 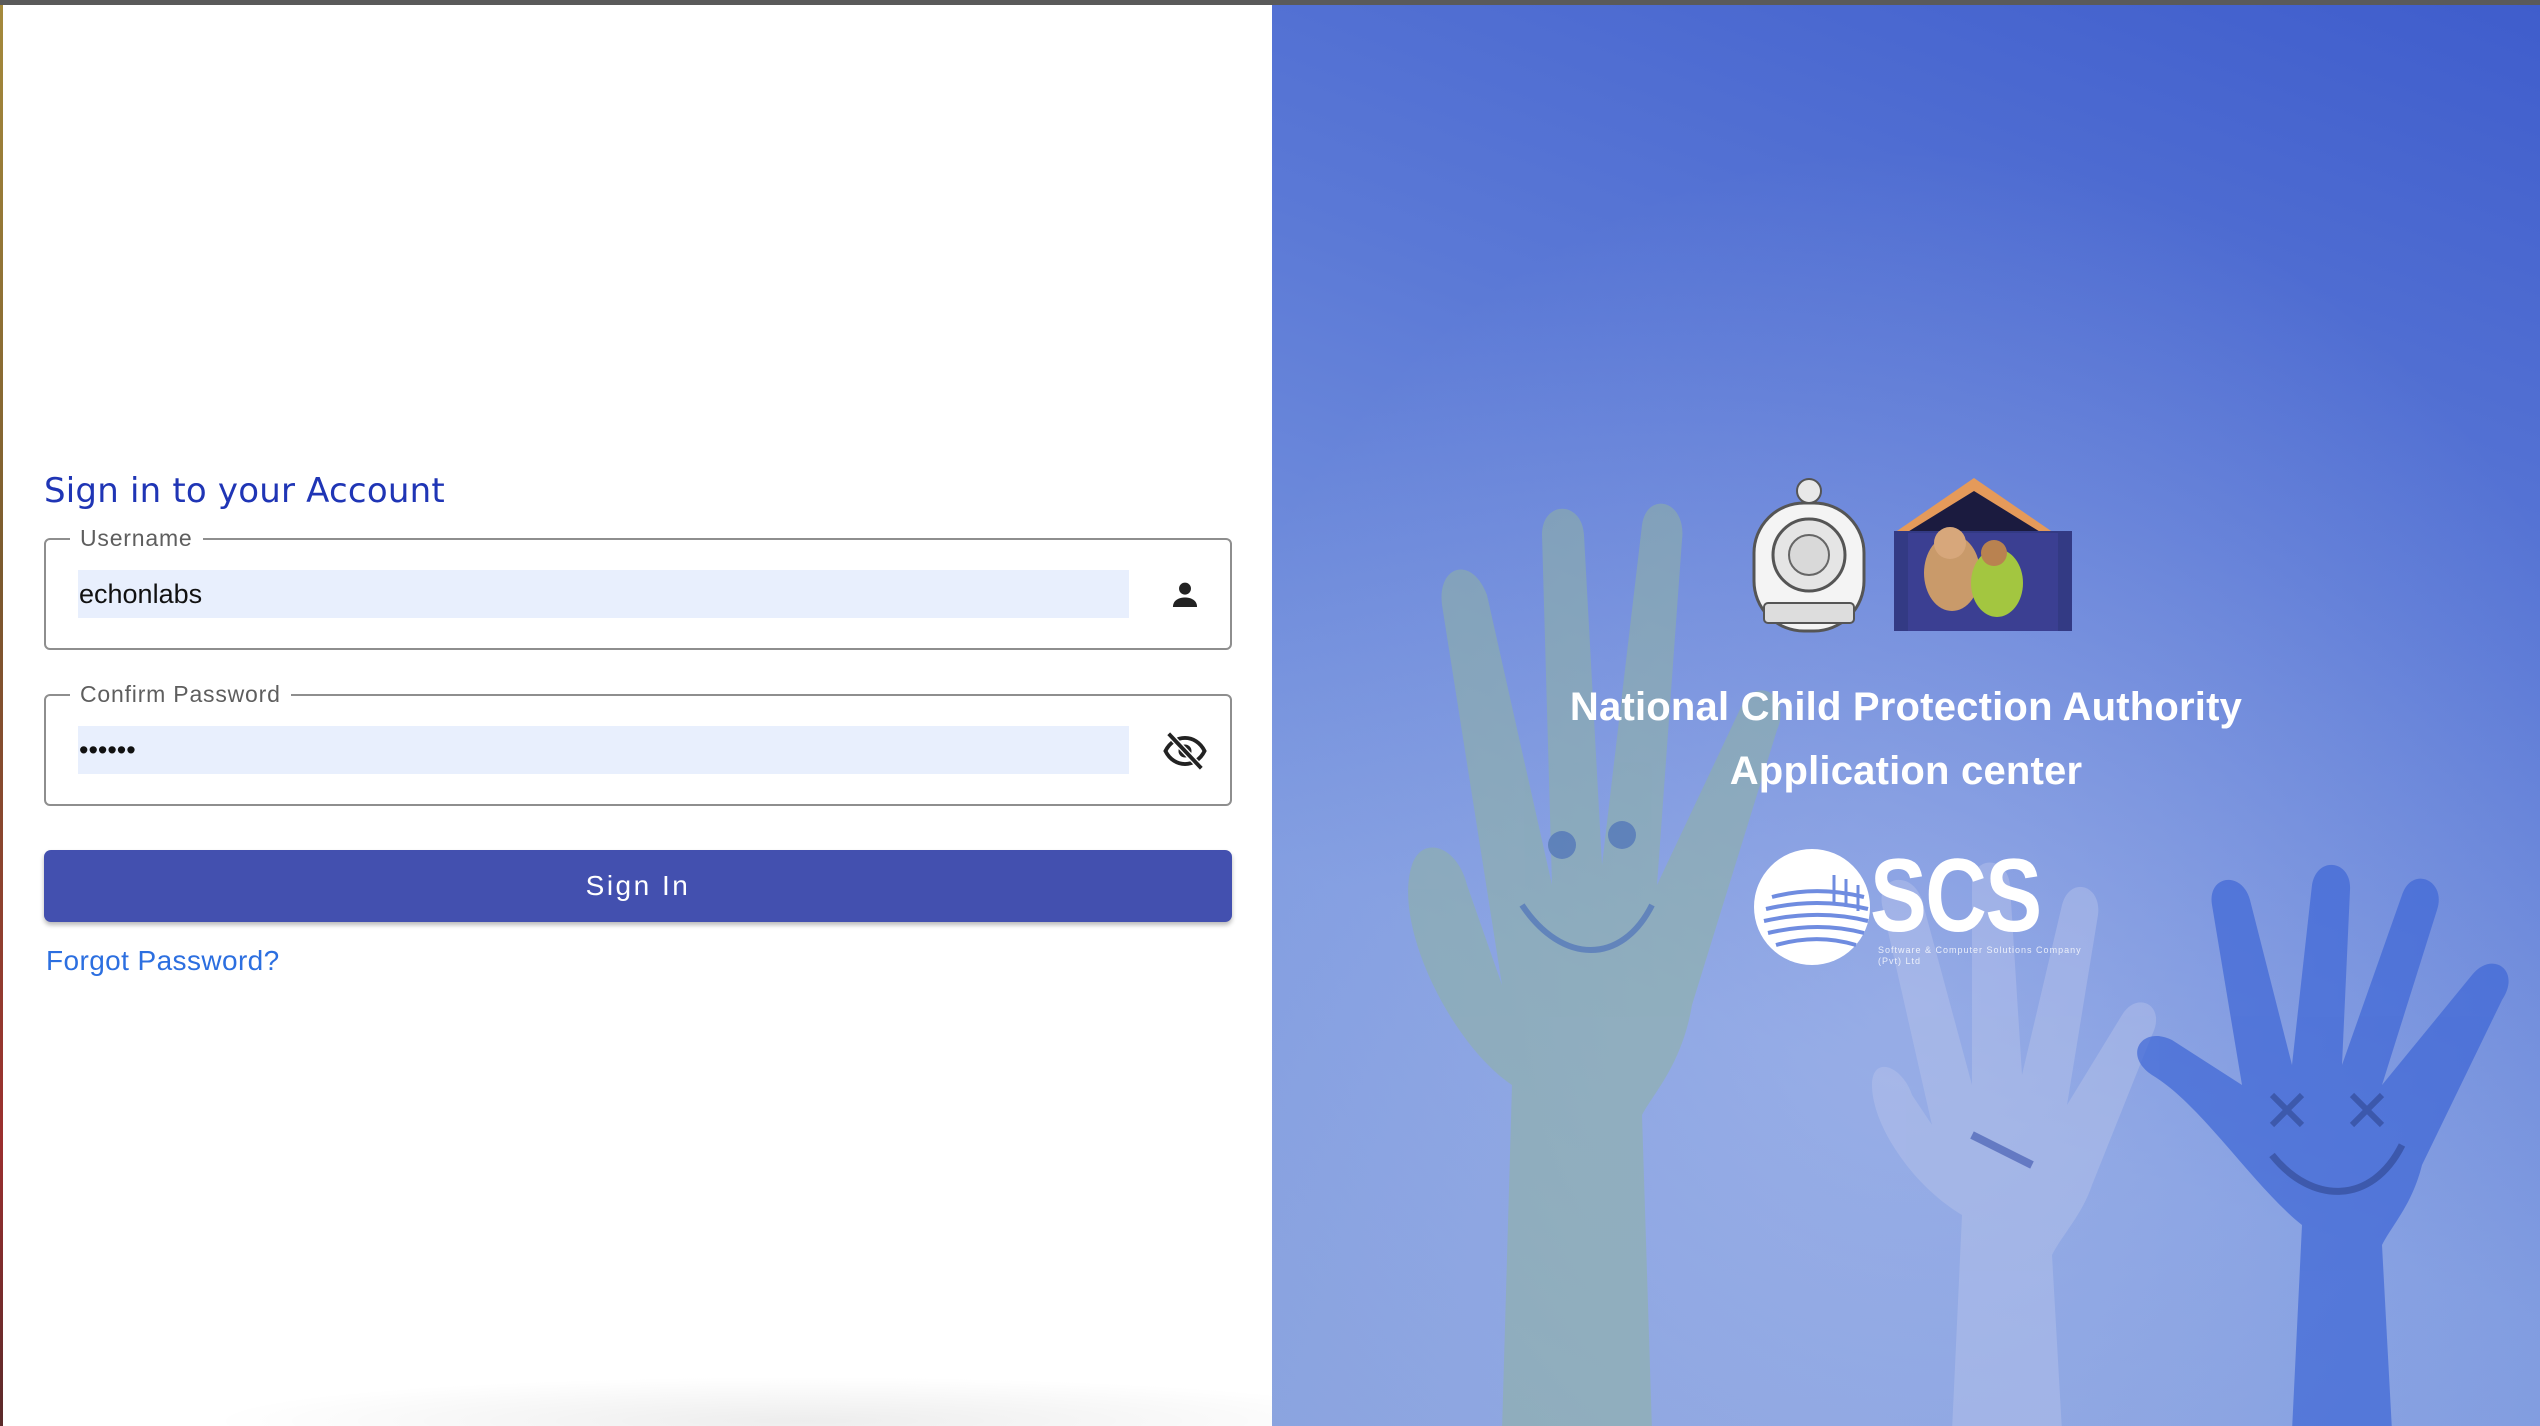 What do you see at coordinates (1906, 707) in the screenshot?
I see `branding-title: National Child Protection Authority` at bounding box center [1906, 707].